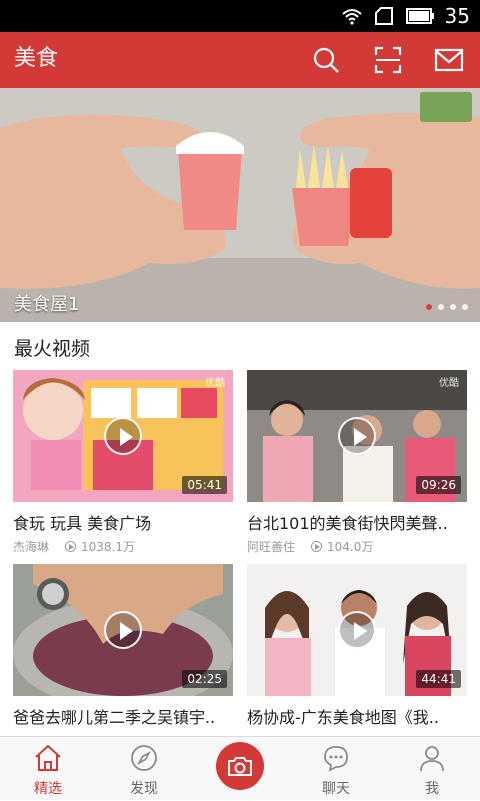 This screenshot has width=480, height=801. I want to click on page-title: 美食, so click(36, 58).